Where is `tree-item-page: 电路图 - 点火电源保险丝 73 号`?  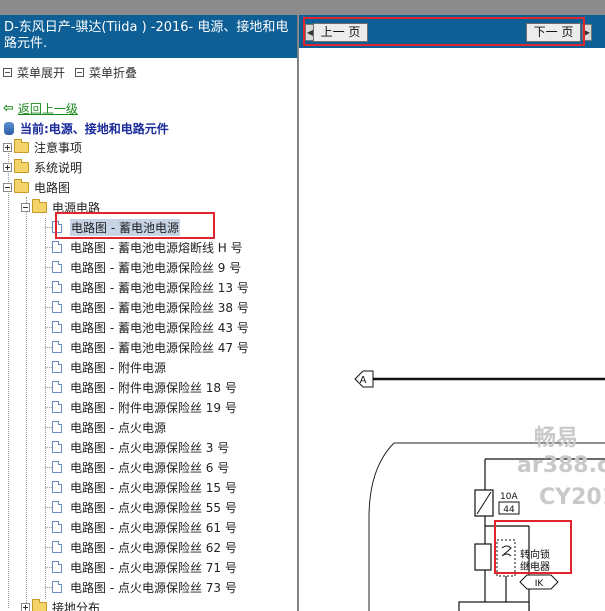
tree-item-page: 电路图 - 点火电源保险丝 73 号 is located at coordinates (144, 587).